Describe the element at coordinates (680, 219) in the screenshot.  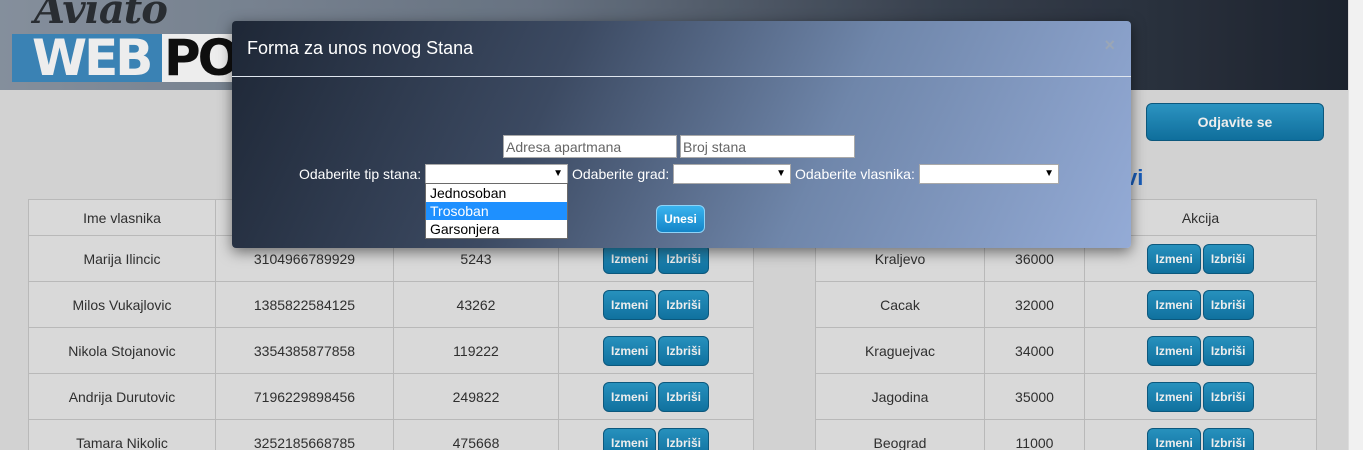
I see `submit-button: Unesi` at that location.